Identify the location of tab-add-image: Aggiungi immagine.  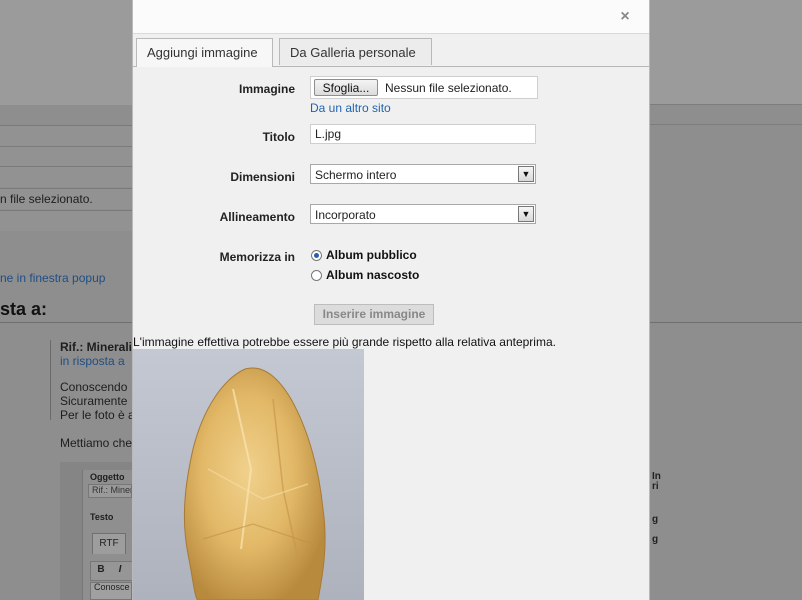
(204, 52).